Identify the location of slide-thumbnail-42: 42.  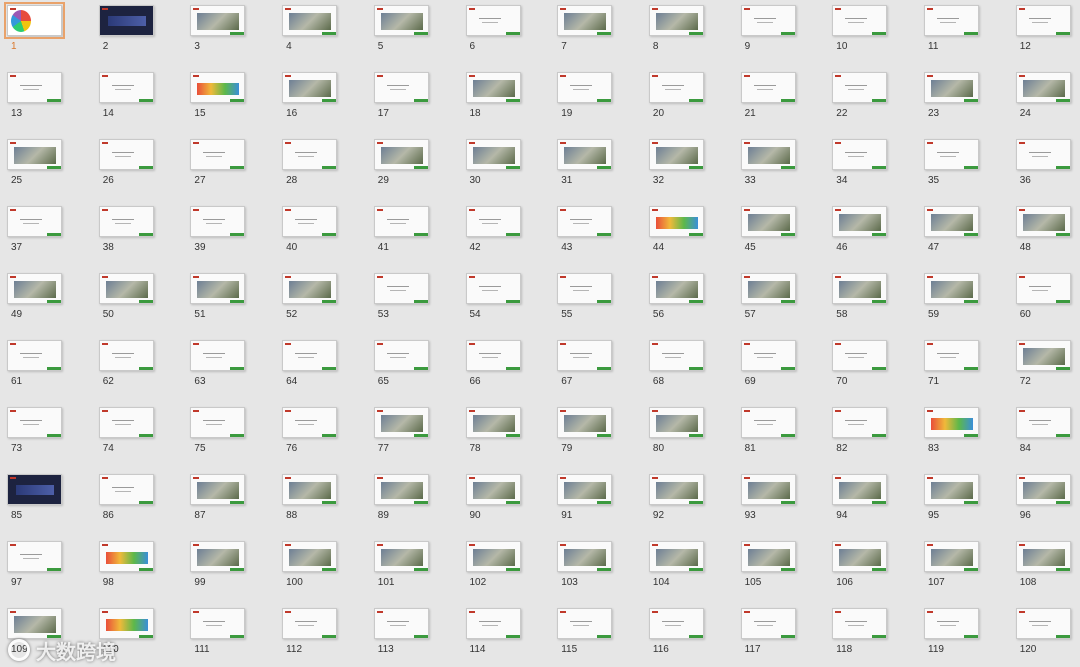
(499, 230).